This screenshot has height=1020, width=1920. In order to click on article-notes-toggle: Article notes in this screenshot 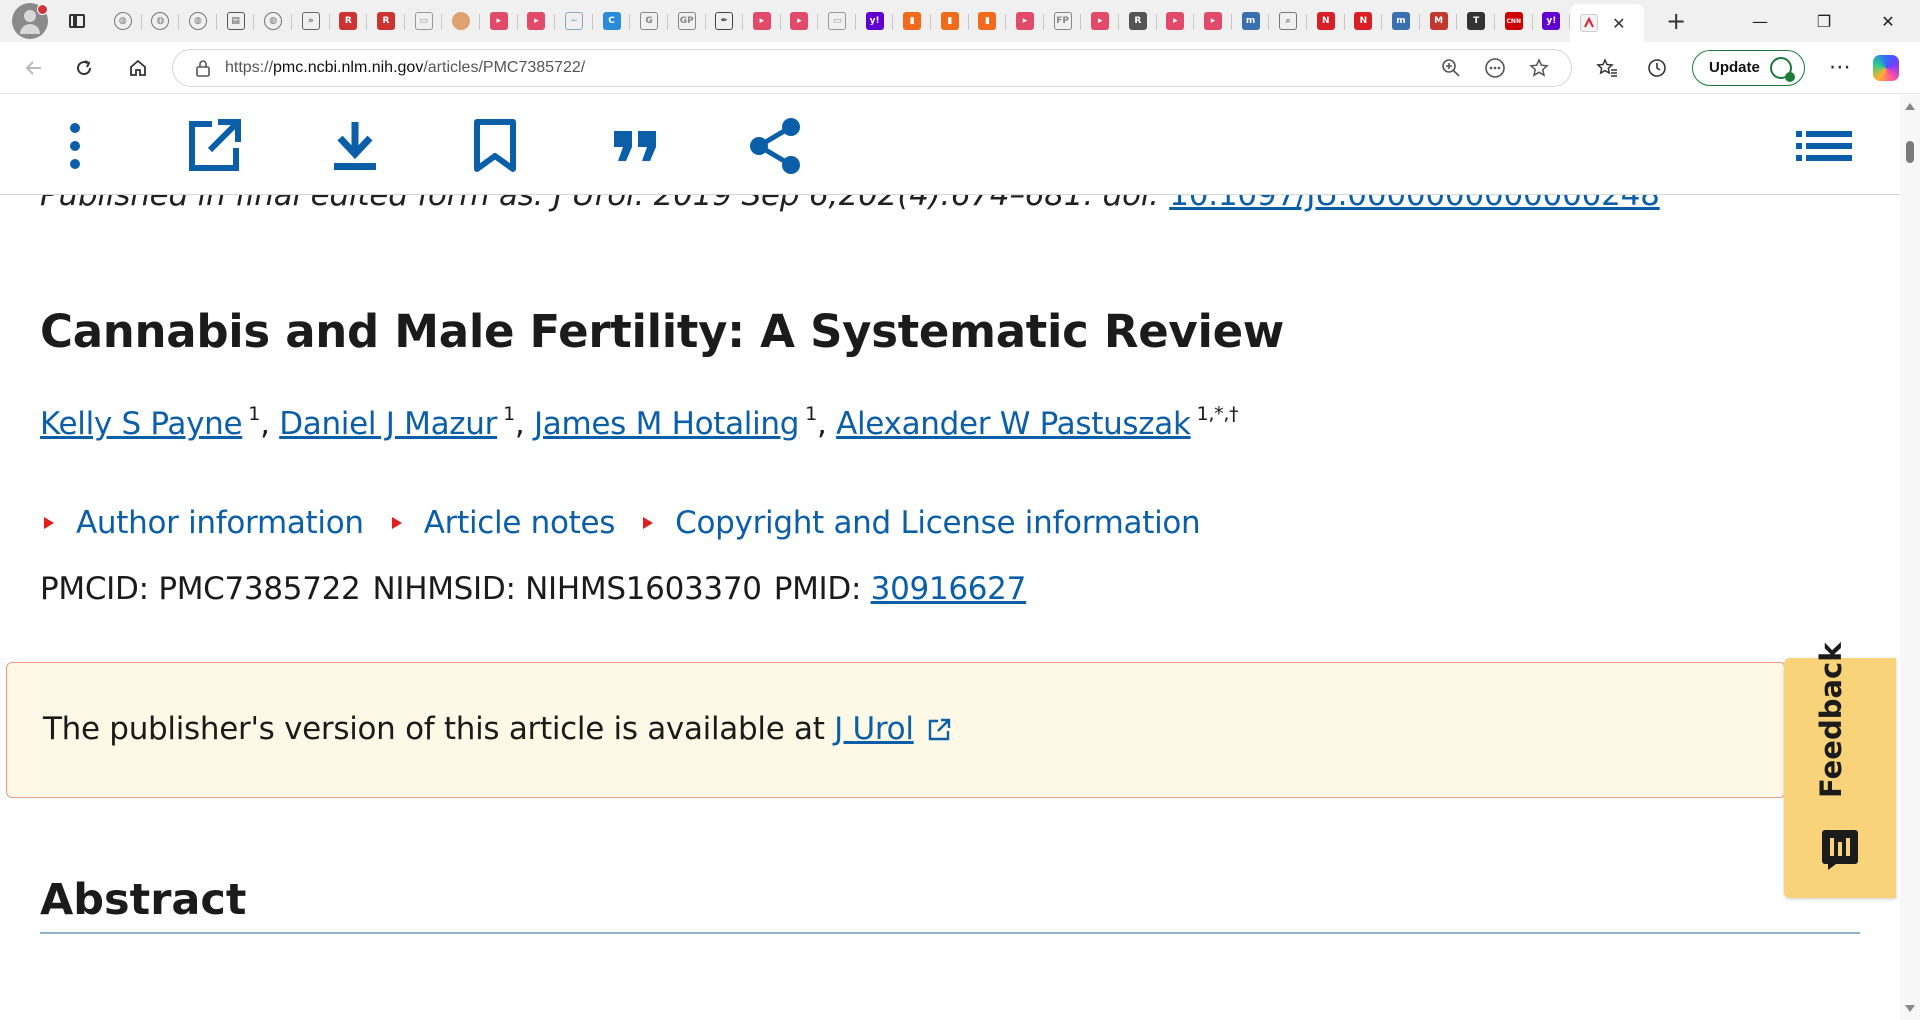, I will do `click(503, 523)`.